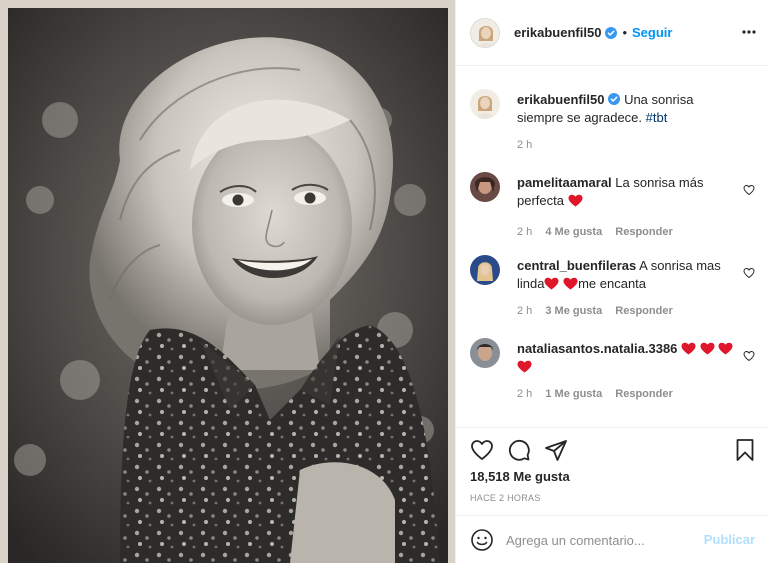 The image size is (768, 563). I want to click on caption-time: 2 h, so click(525, 145).